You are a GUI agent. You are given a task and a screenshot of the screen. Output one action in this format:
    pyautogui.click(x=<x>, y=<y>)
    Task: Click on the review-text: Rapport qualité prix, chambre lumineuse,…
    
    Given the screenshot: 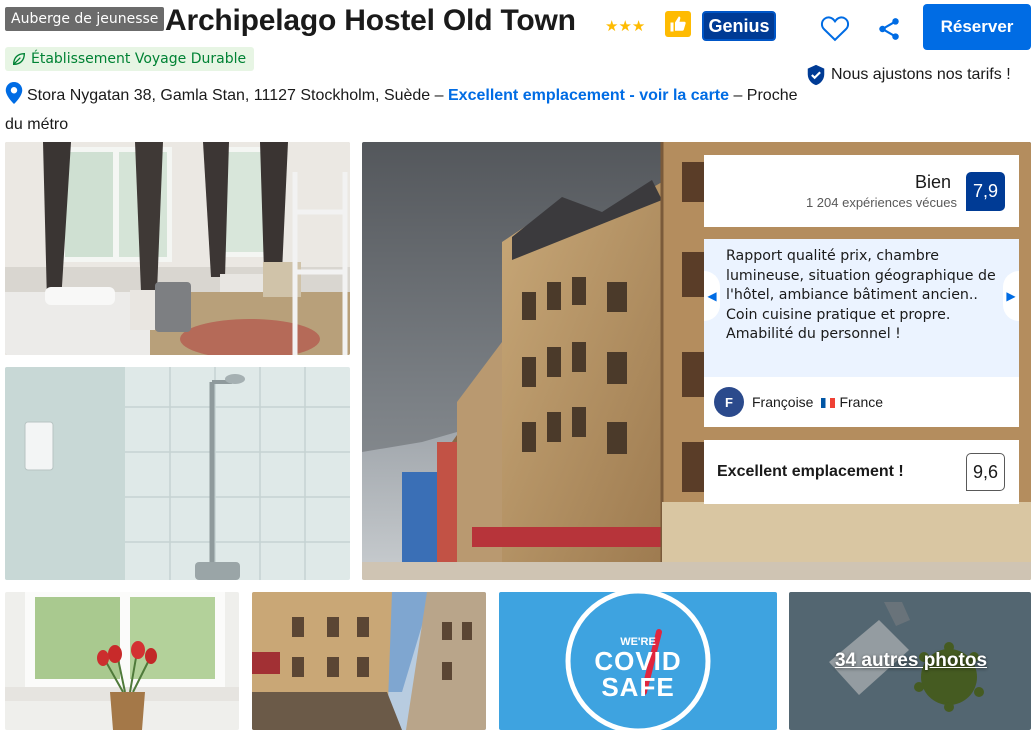 What is the action you would take?
    pyautogui.click(x=861, y=308)
    